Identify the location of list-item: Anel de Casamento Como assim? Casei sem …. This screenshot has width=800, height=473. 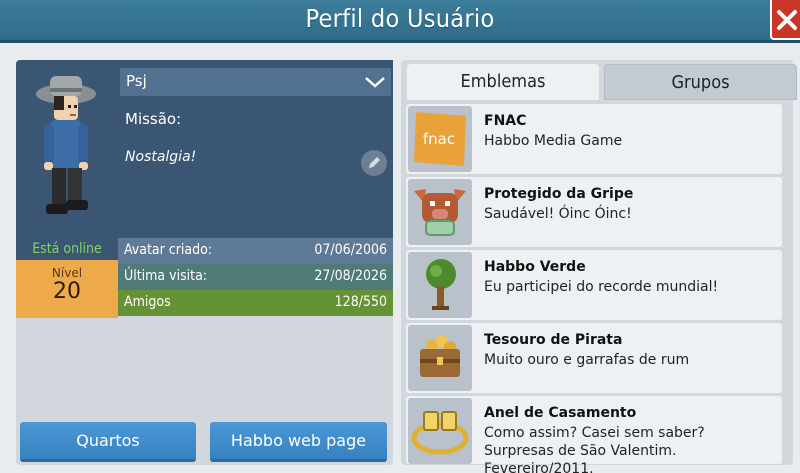
(594, 434).